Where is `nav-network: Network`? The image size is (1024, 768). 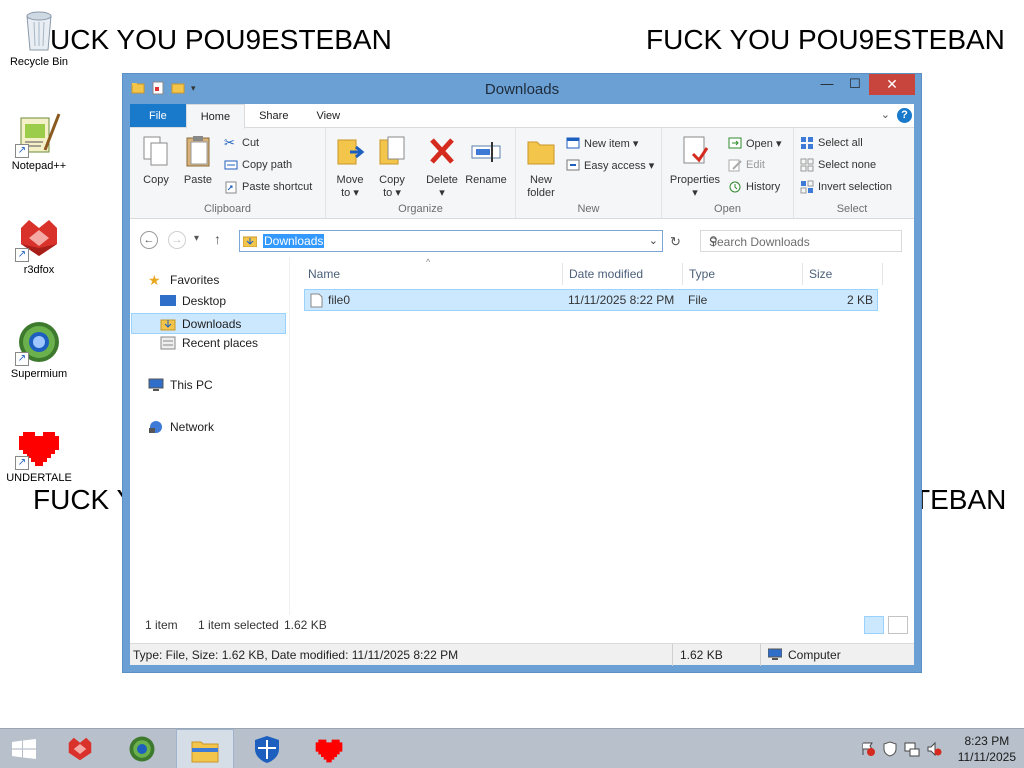 nav-network: Network is located at coordinates (181, 427).